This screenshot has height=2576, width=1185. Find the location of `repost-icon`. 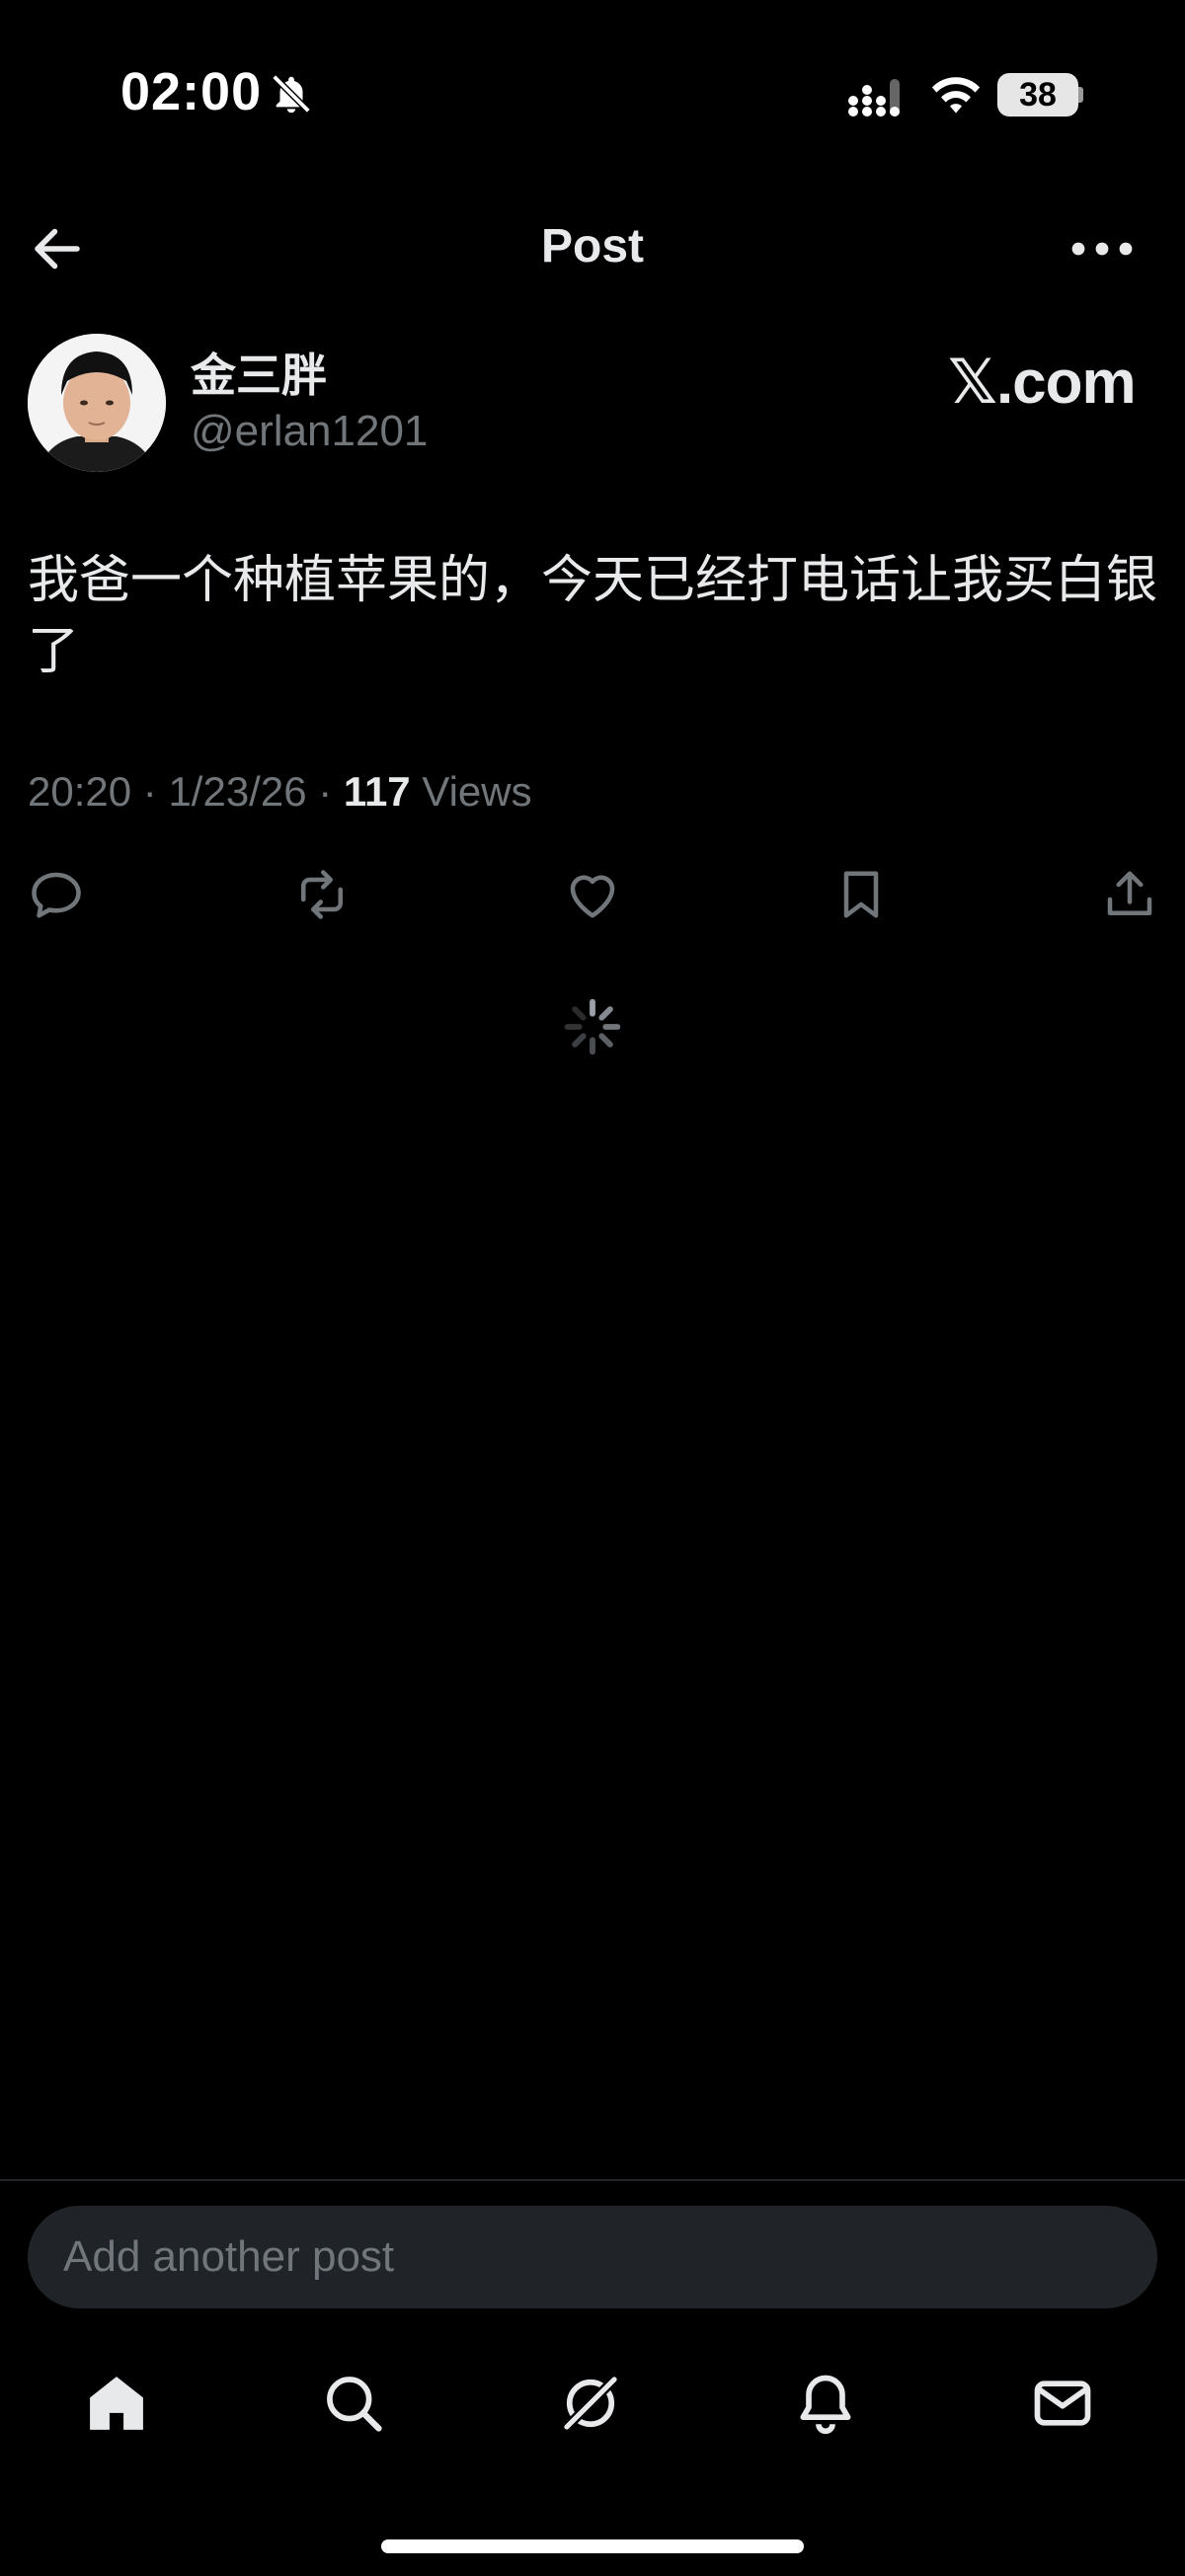

repost-icon is located at coordinates (322, 894).